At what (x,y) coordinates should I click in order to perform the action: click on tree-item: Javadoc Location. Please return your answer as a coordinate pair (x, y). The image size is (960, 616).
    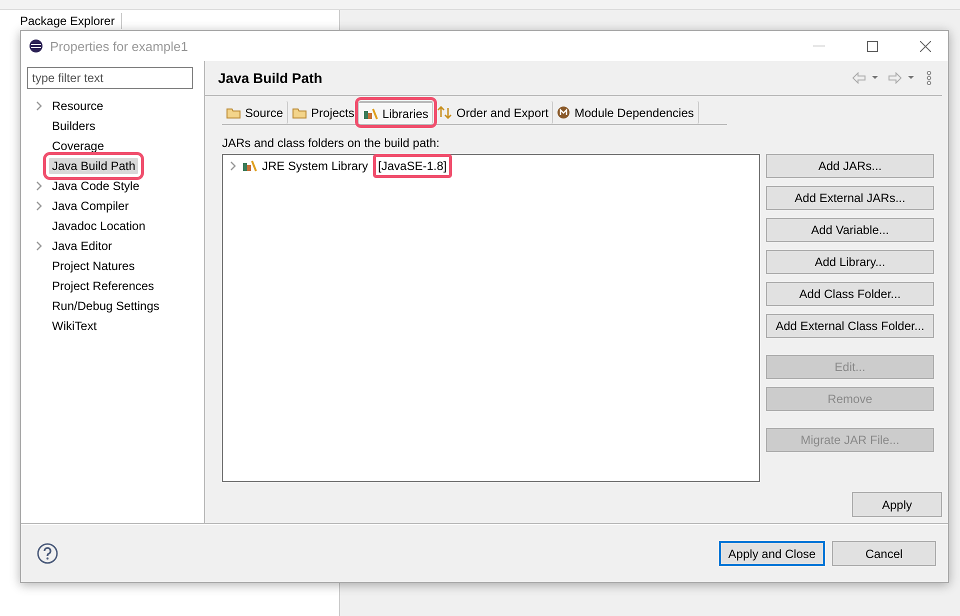
    Looking at the image, I should click on (98, 226).